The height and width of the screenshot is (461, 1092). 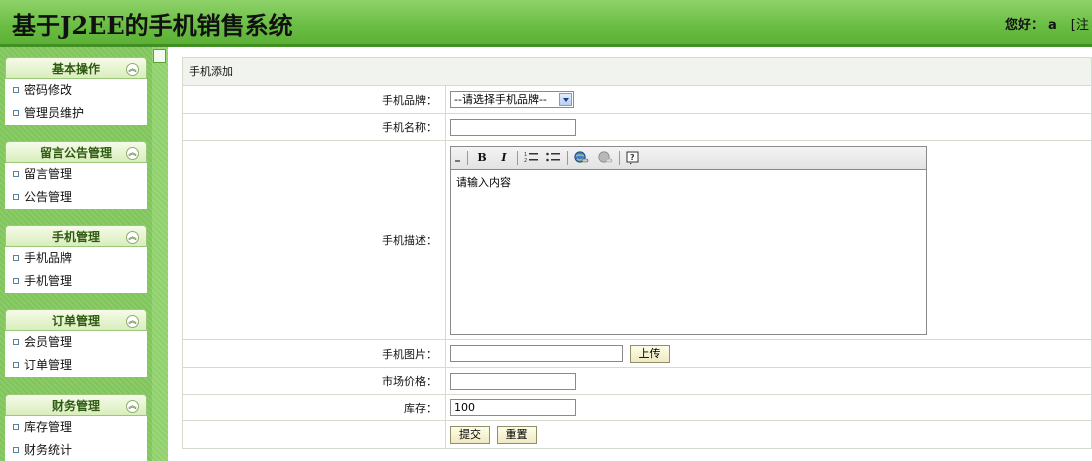 What do you see at coordinates (314, 434) in the screenshot?
I see `actions-label-cell` at bounding box center [314, 434].